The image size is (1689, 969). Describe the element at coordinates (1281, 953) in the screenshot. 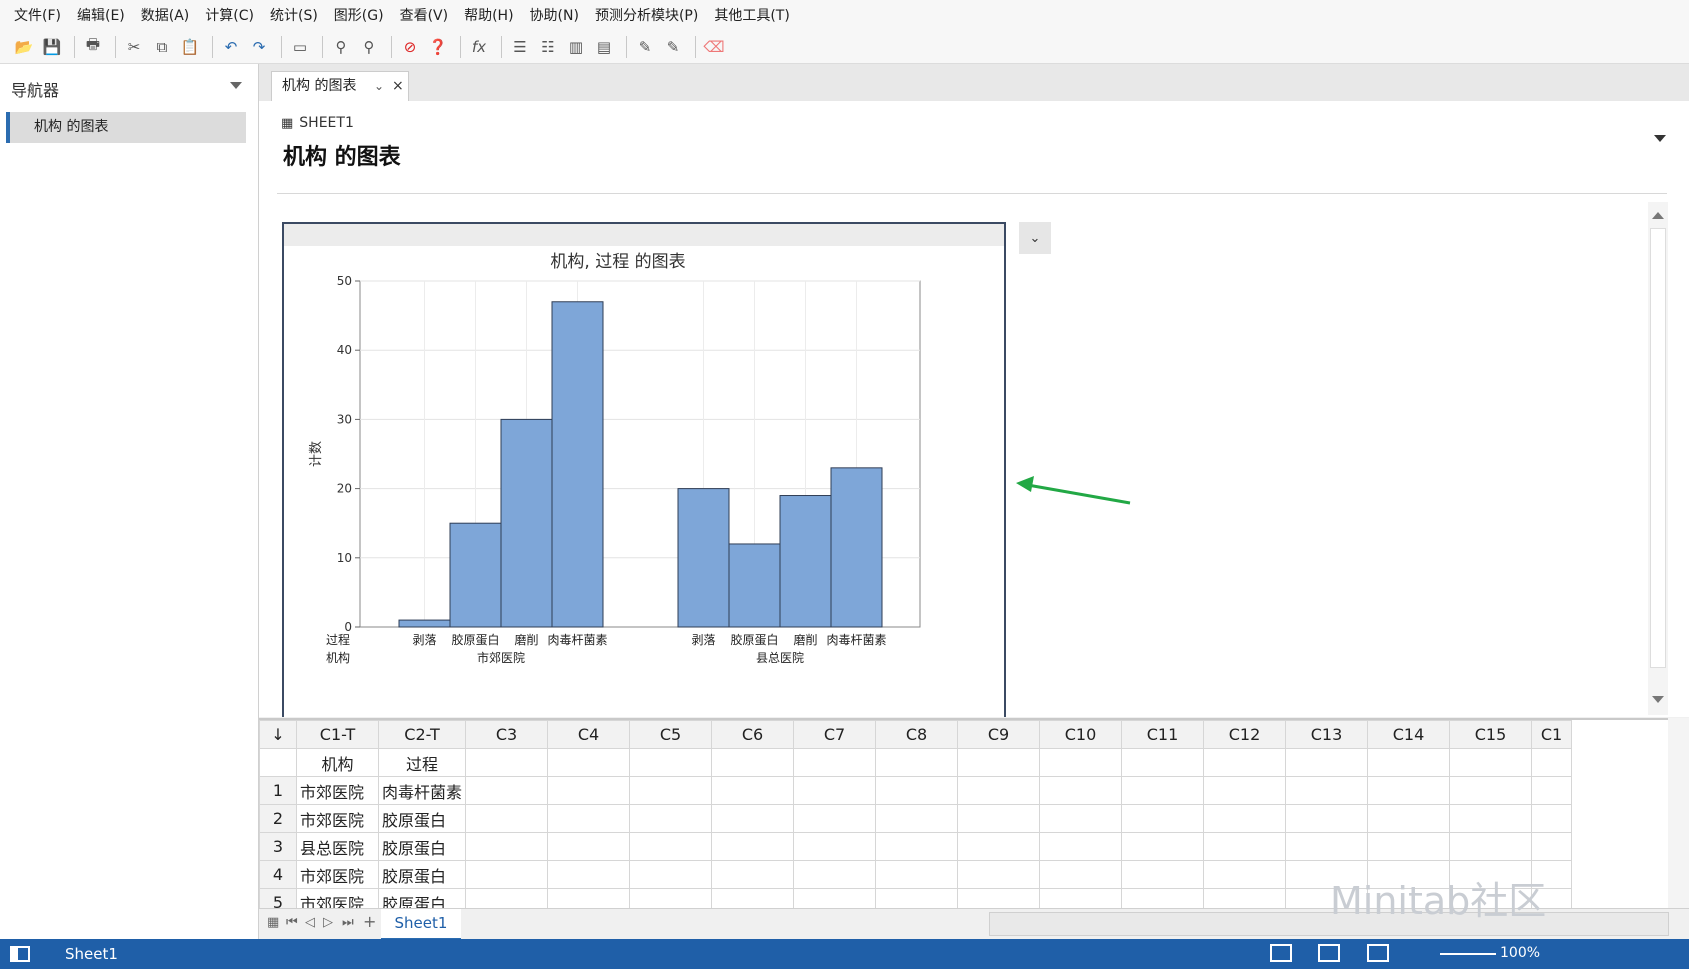

I see `normal-view-icon` at that location.